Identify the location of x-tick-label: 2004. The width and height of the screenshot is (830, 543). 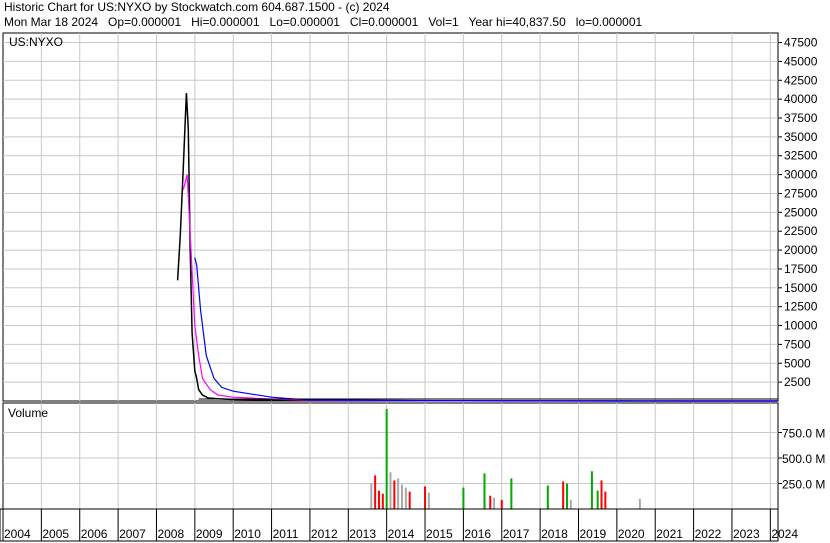
(17, 534).